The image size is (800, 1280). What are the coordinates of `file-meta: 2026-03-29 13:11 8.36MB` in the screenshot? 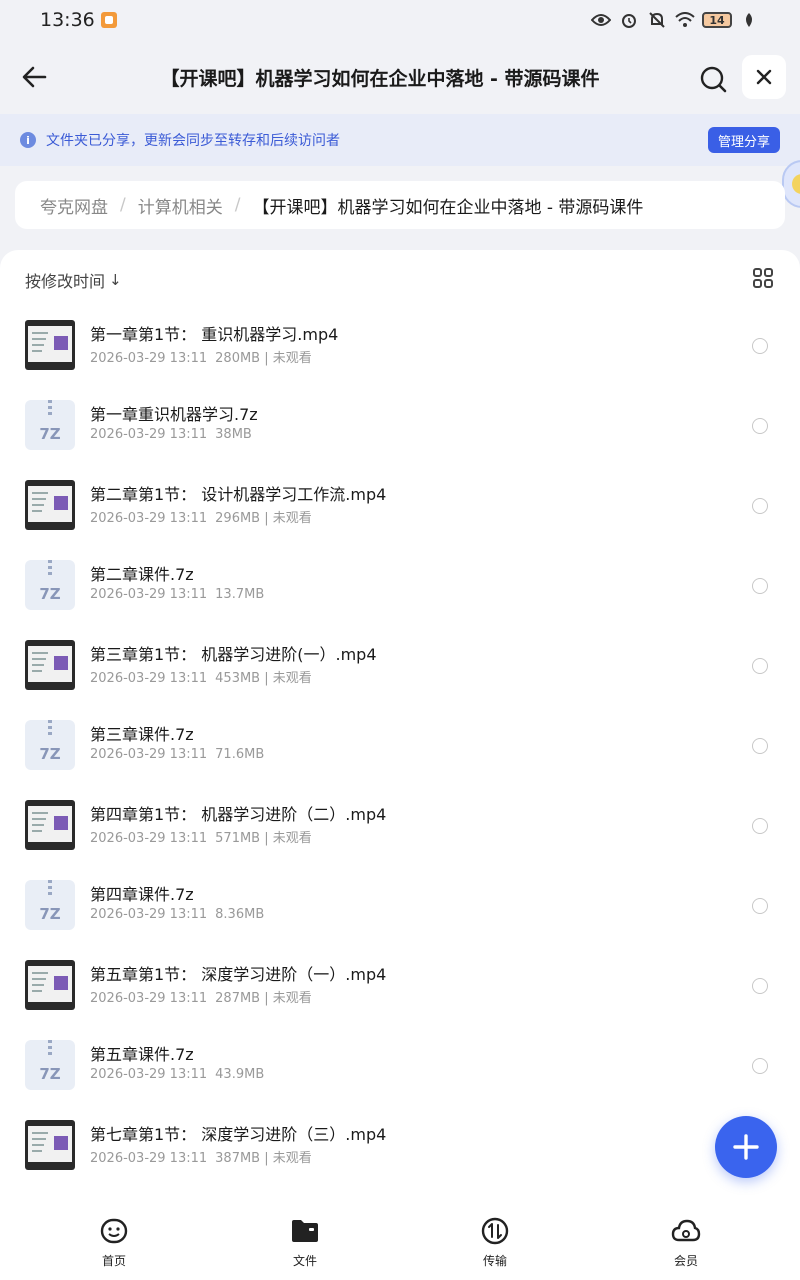 It's located at (177, 914).